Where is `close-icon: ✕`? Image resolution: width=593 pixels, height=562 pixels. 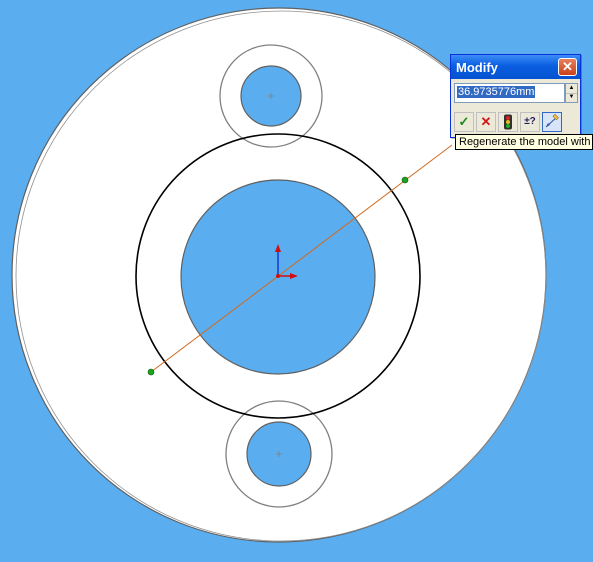
close-icon: ✕ is located at coordinates (567, 66).